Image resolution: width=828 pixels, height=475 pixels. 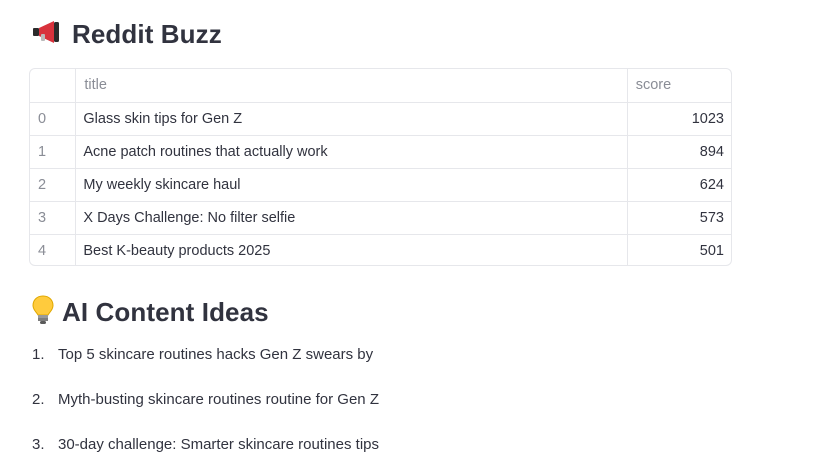 I want to click on index-header, so click(x=53, y=86).